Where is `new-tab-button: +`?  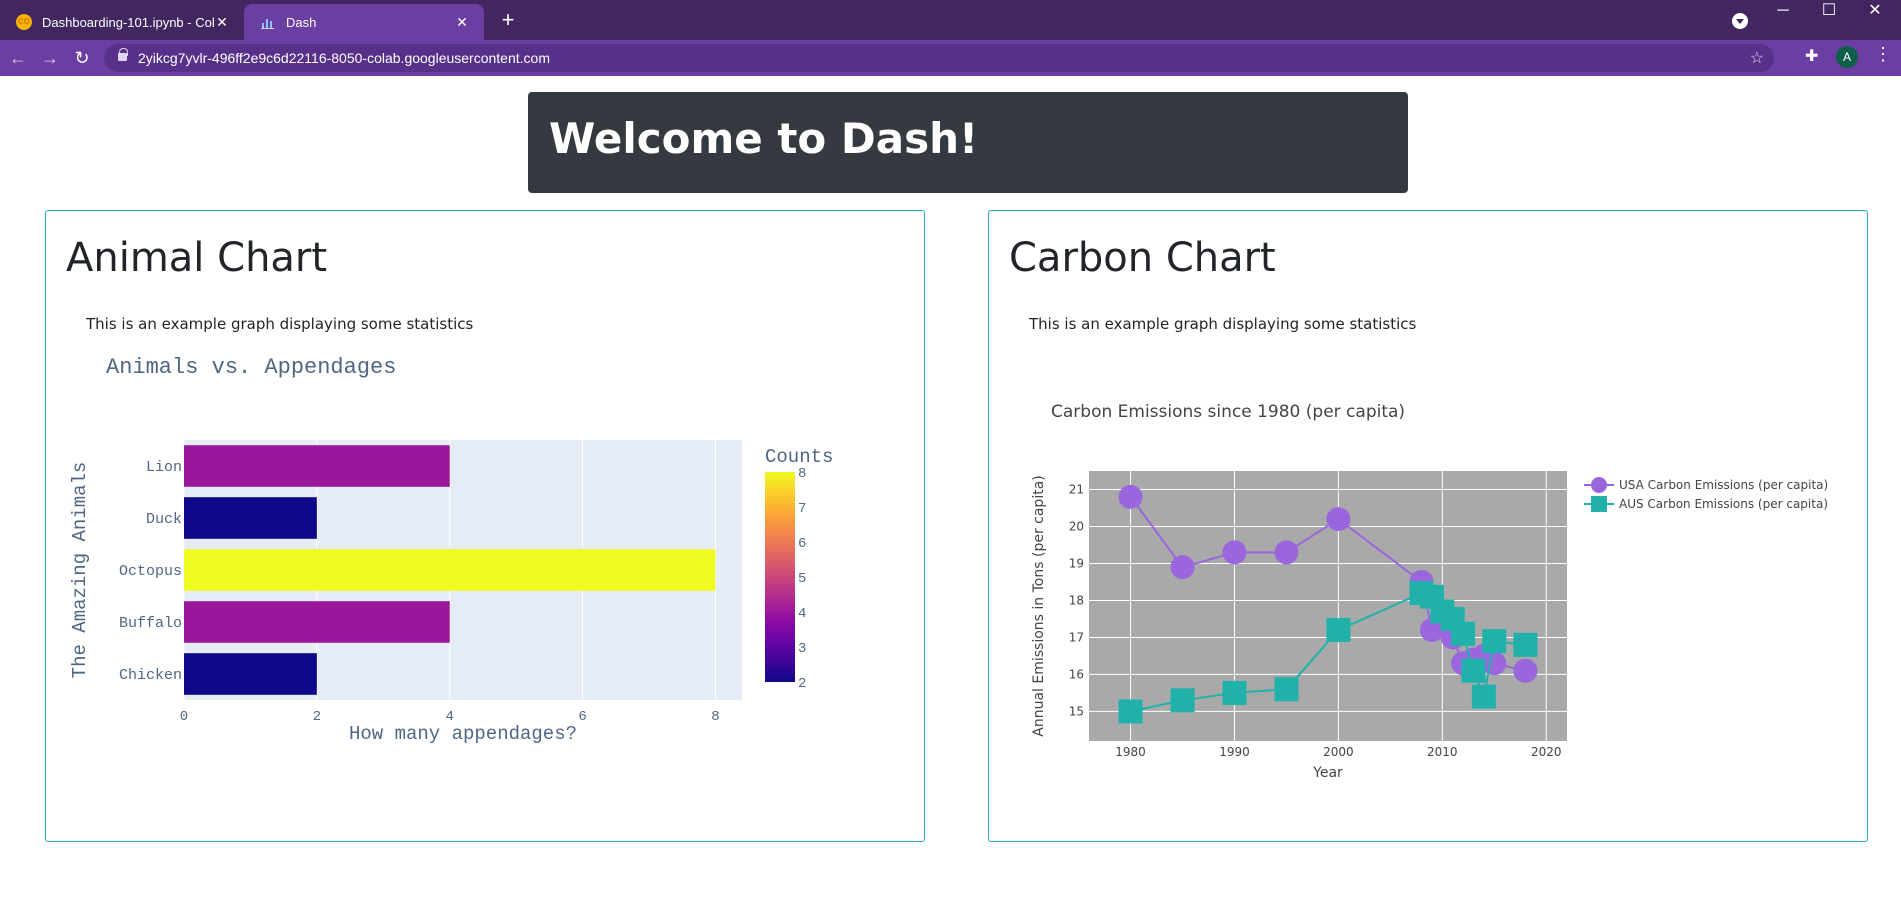
new-tab-button: + is located at coordinates (508, 21).